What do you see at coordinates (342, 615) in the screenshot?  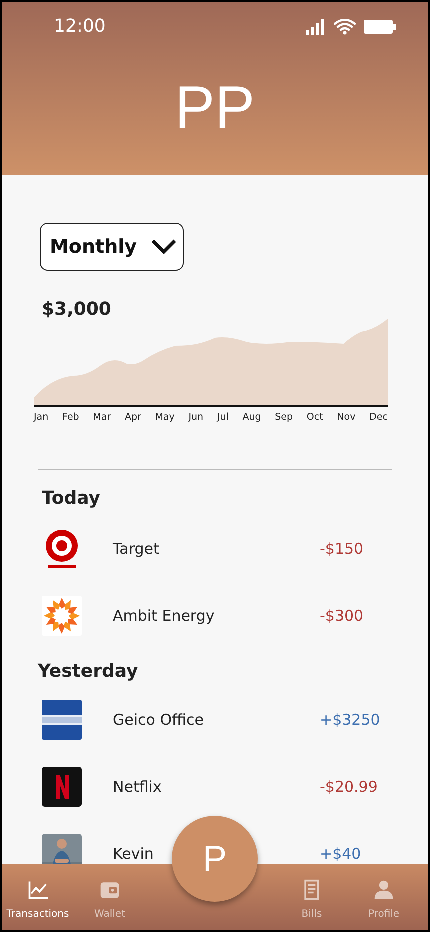 I see `transaction-amount: -$300` at bounding box center [342, 615].